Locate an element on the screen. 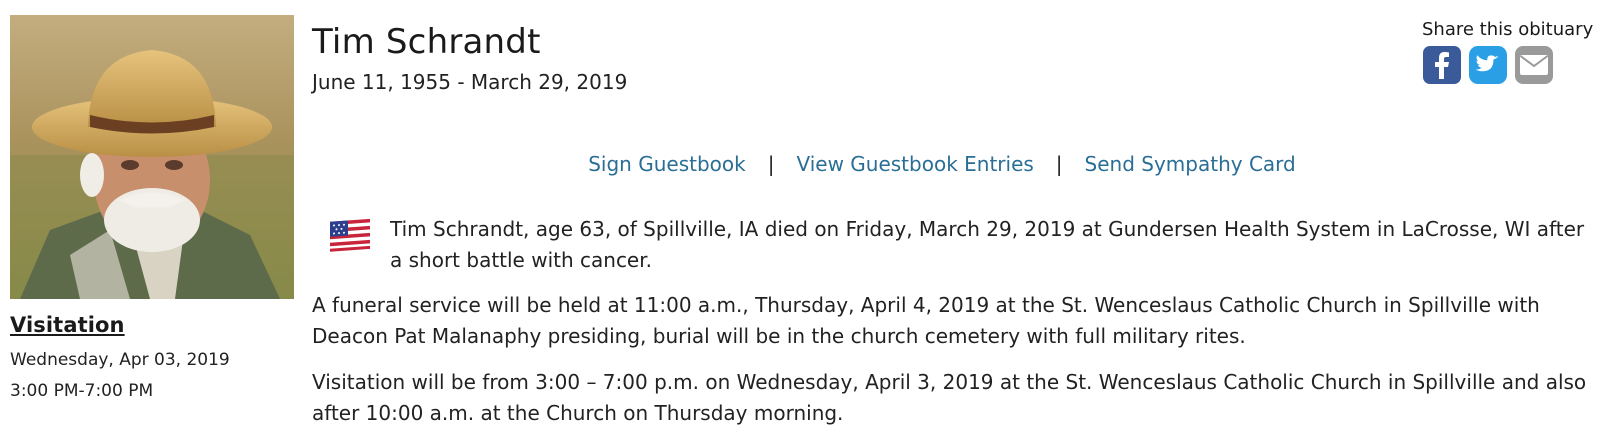 The width and height of the screenshot is (1607, 446). american-flag-icon is located at coordinates (350, 235).